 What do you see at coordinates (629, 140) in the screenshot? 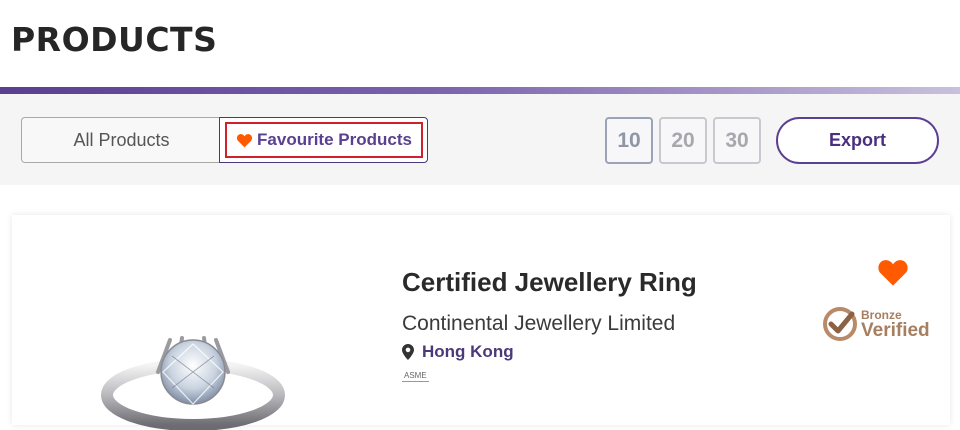
I see `page-size-10-button: 10` at bounding box center [629, 140].